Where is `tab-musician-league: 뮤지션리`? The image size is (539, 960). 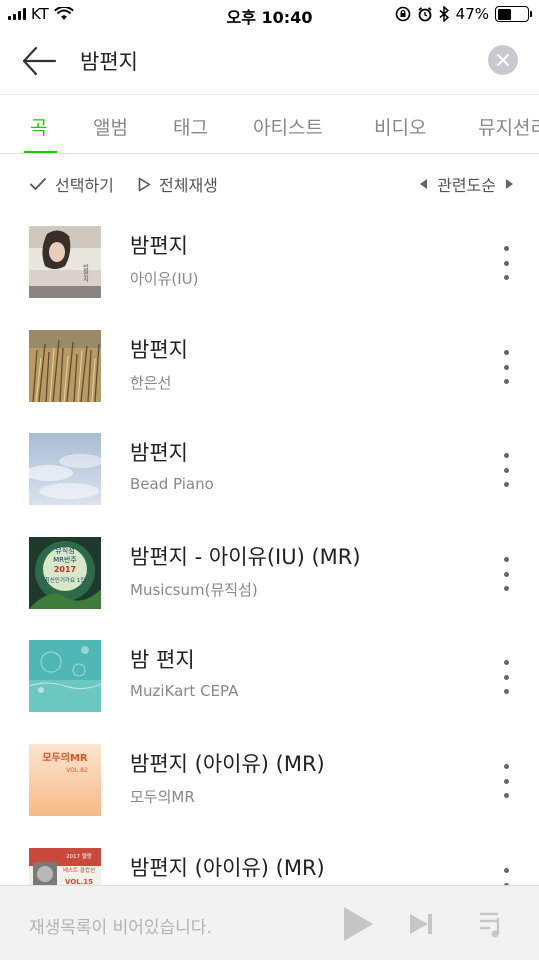
tab-musician-league: 뮤지션리 is located at coordinates (508, 126).